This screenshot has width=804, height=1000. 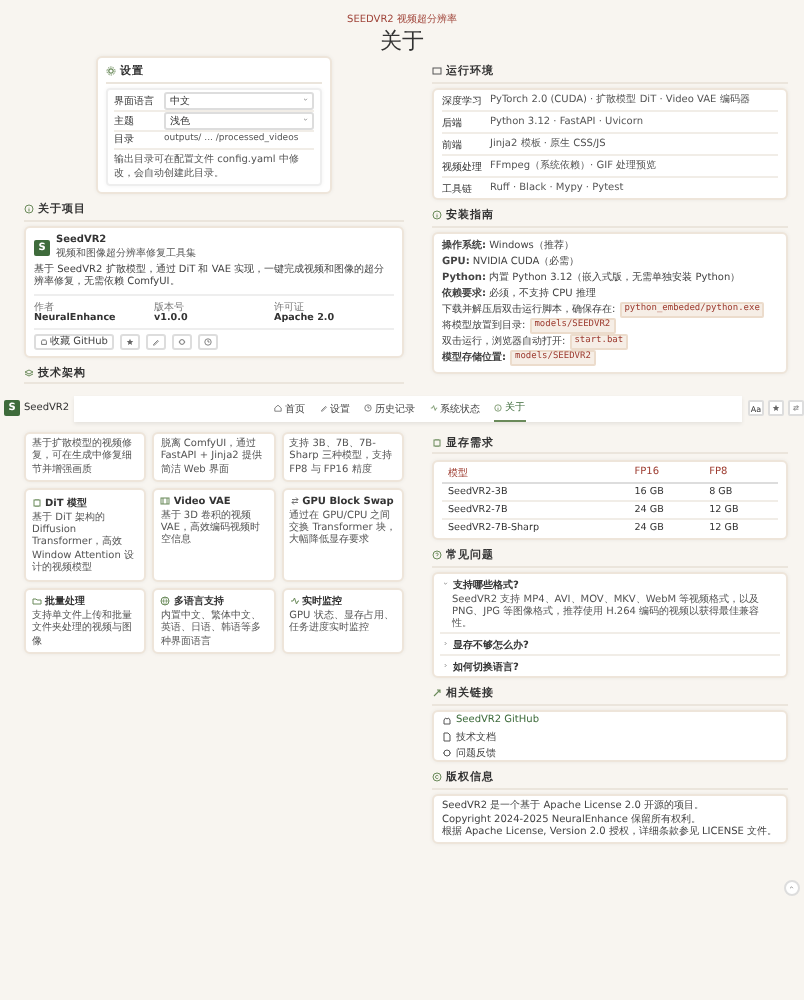 What do you see at coordinates (437, 71) in the screenshot?
I see `box-icon` at bounding box center [437, 71].